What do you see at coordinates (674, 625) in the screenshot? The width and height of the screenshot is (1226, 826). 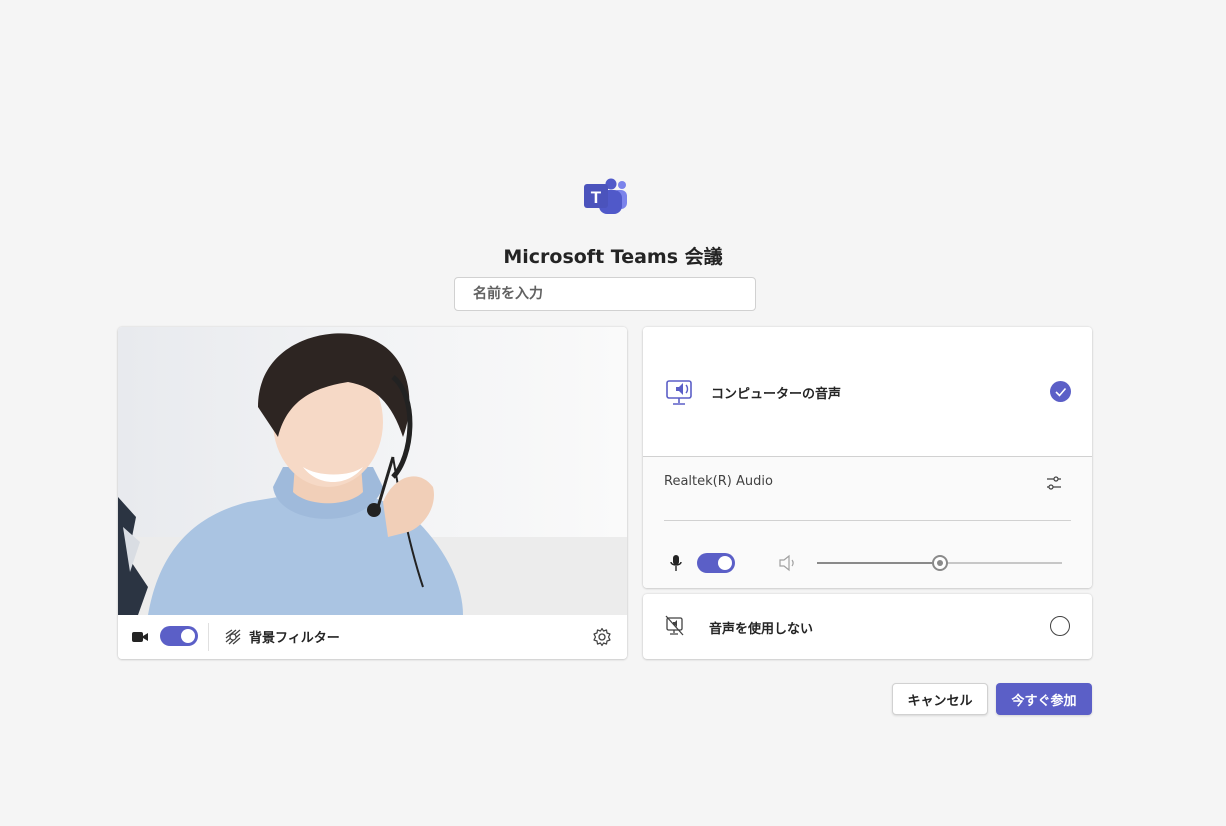 I see `no-audio-icon` at bounding box center [674, 625].